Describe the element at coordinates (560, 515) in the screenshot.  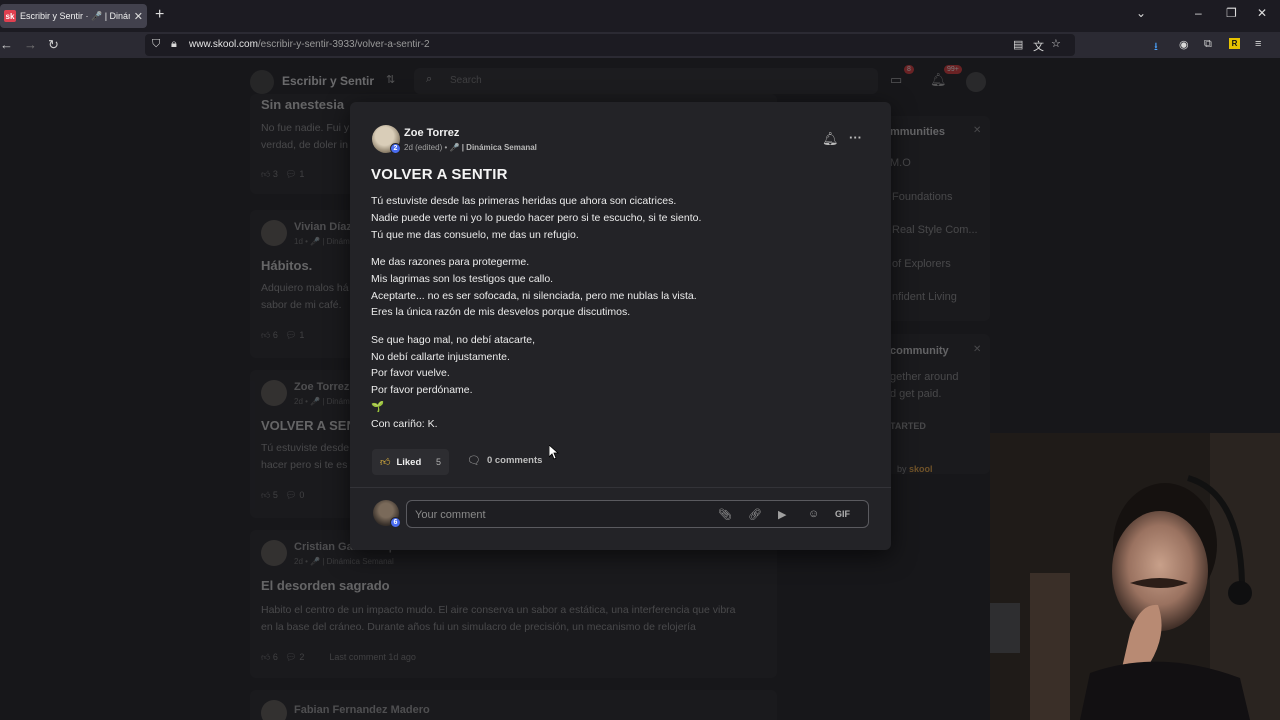
I see `comment-input` at that location.